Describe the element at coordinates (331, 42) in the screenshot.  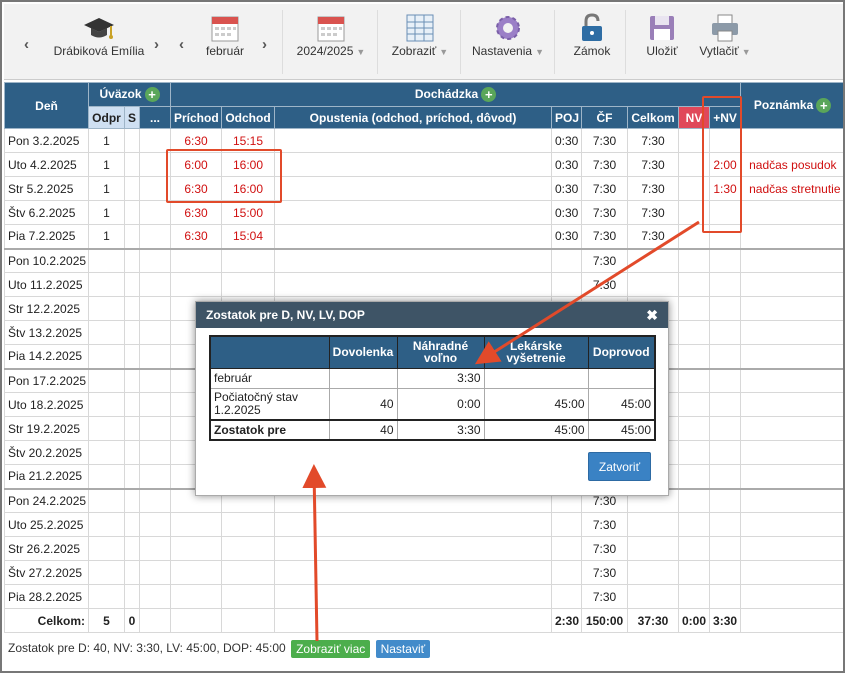
I see `year-selector: 2024/2025 ▼` at that location.